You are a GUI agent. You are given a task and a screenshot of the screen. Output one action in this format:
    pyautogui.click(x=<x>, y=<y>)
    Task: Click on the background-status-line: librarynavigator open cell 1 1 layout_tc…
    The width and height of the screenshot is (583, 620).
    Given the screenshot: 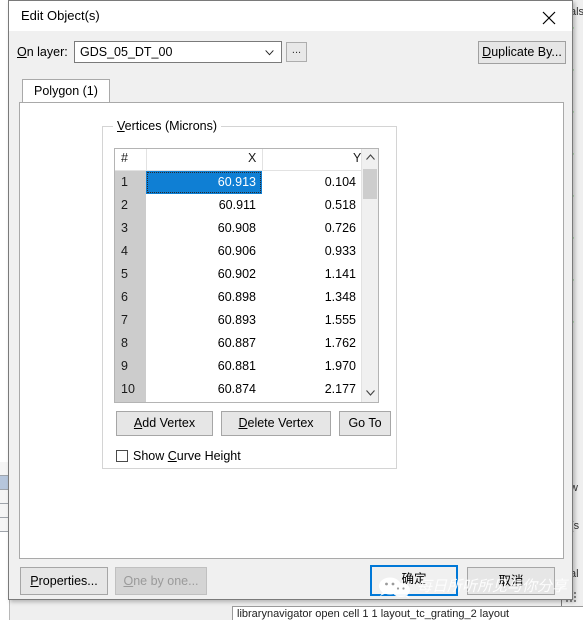 What is the action you would take?
    pyautogui.click(x=407, y=613)
    